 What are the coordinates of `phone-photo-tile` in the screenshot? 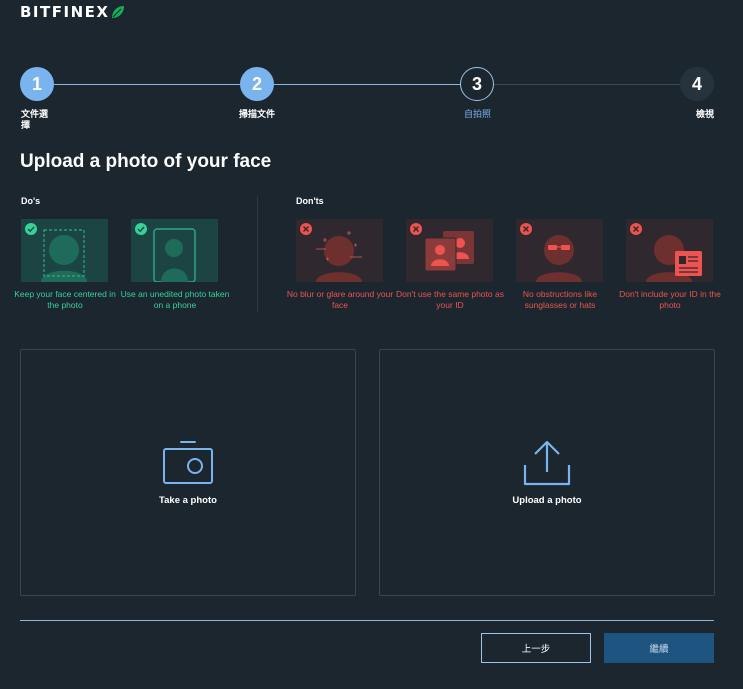 It's located at (174, 250).